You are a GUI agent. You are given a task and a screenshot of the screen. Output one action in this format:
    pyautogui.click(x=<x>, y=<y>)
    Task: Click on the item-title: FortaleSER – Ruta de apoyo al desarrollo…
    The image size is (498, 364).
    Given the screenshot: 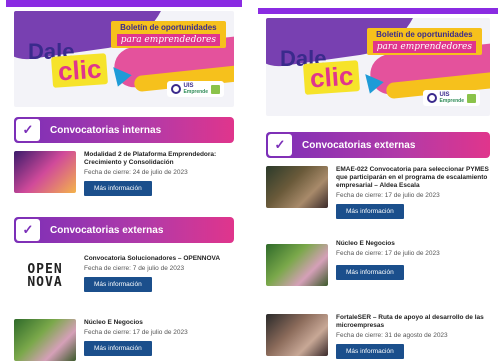 What is the action you would take?
    pyautogui.click(x=410, y=322)
    